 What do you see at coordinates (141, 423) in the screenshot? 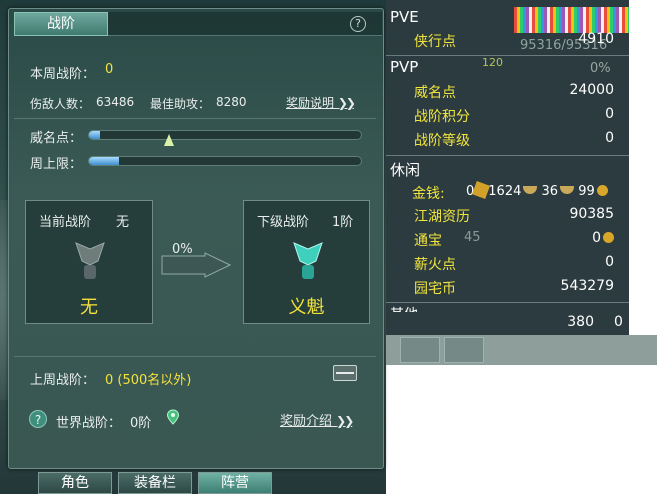
I see `world-rank-value: 0阶` at bounding box center [141, 423].